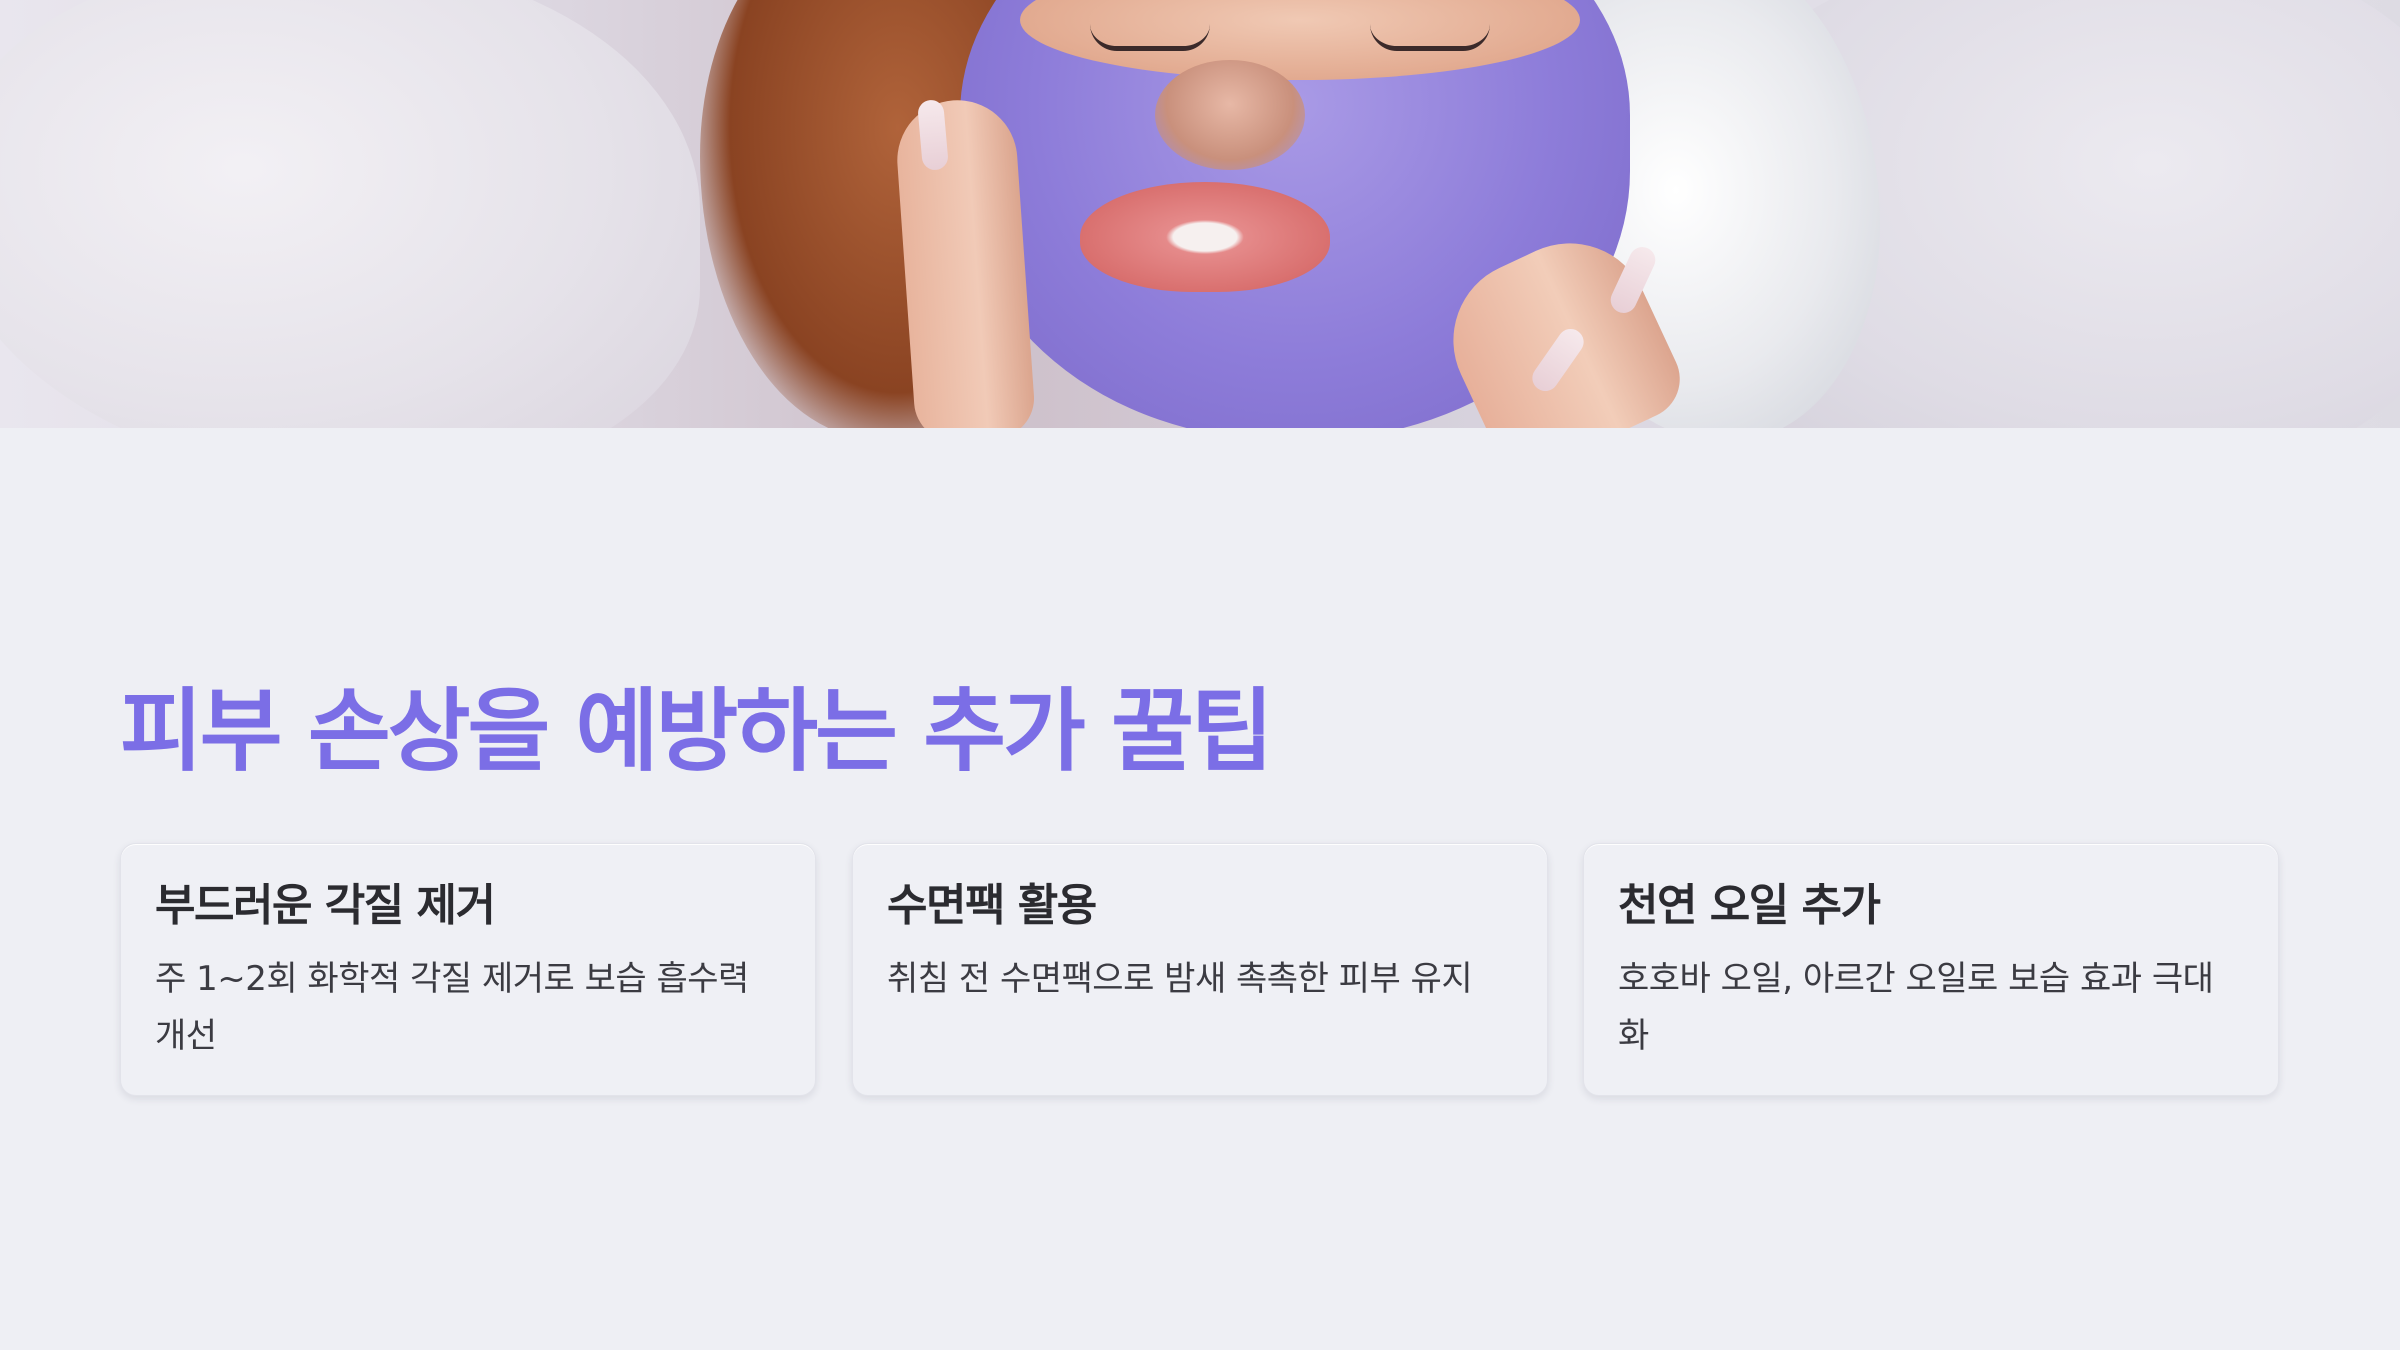 This screenshot has width=2400, height=1350. Describe the element at coordinates (452, 1007) in the screenshot. I see `tip-card-description: 주 1~2회 화학적 각질 제거로 보습 흡수력 개선` at that location.